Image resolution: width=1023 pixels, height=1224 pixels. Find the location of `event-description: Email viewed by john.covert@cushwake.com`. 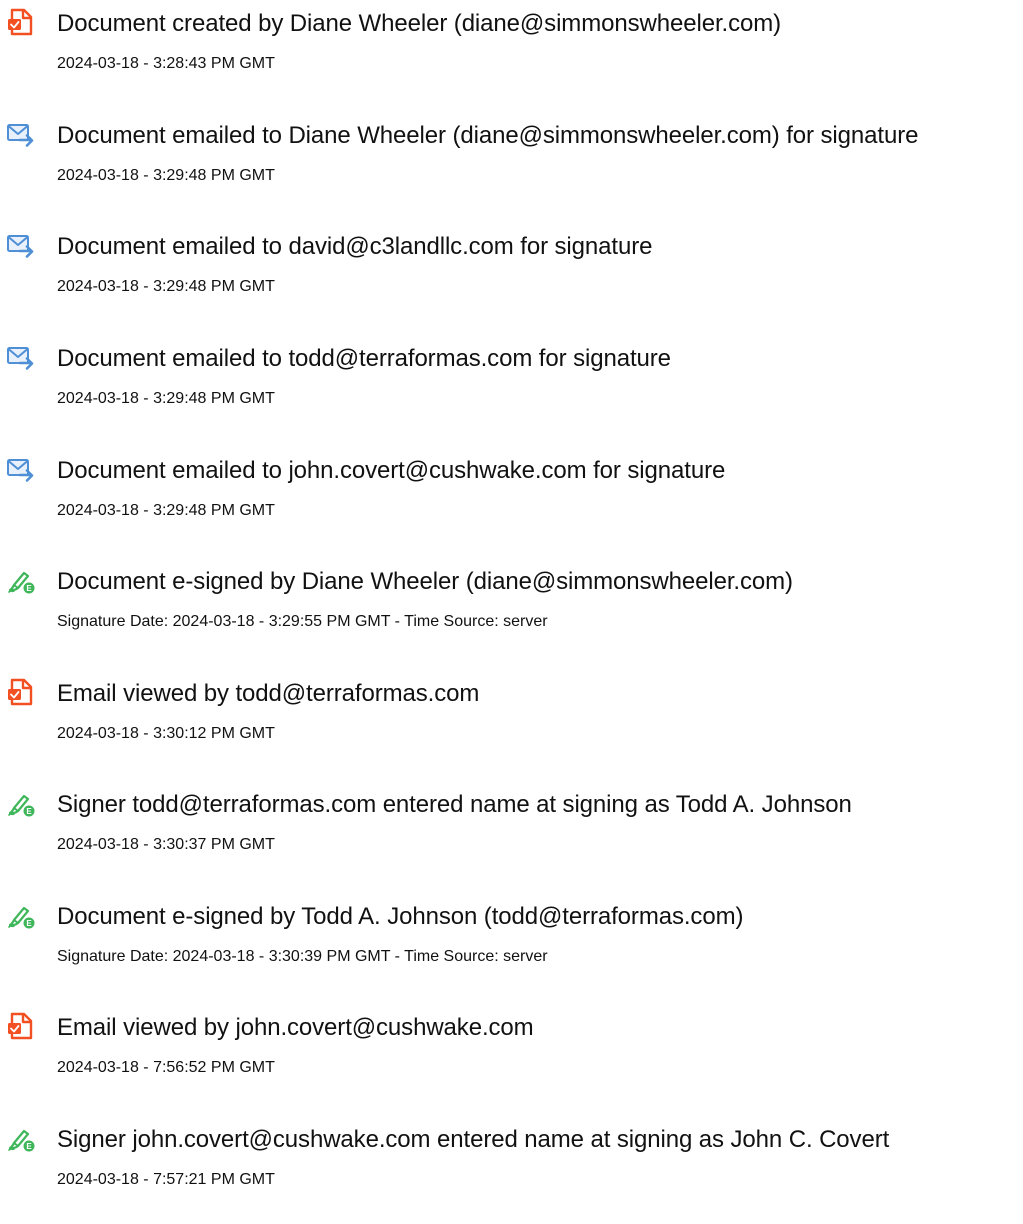

event-description: Email viewed by john.covert@cushwake.com is located at coordinates (295, 1027).